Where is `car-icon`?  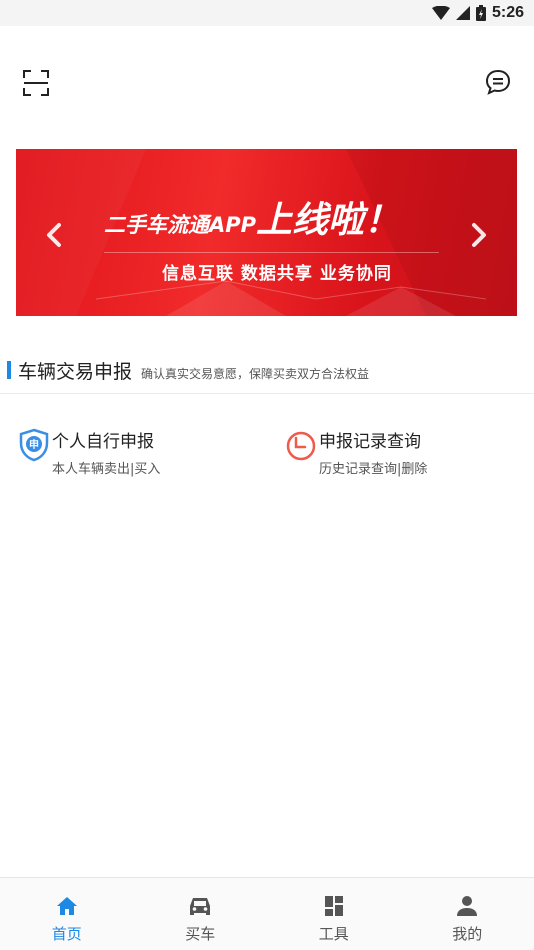
car-icon is located at coordinates (200, 906).